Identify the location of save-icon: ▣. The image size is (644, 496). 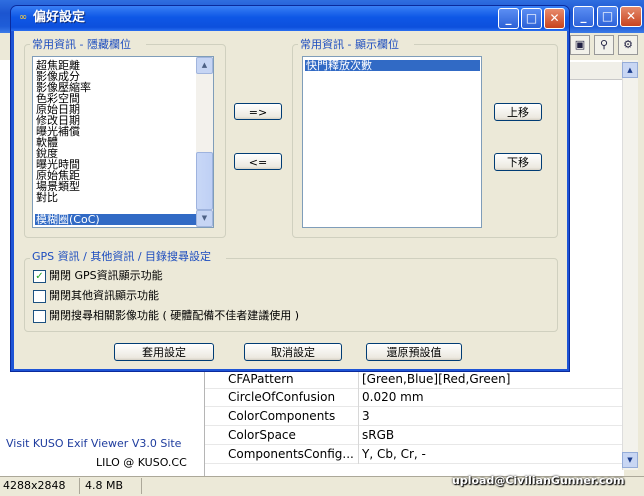
(580, 45).